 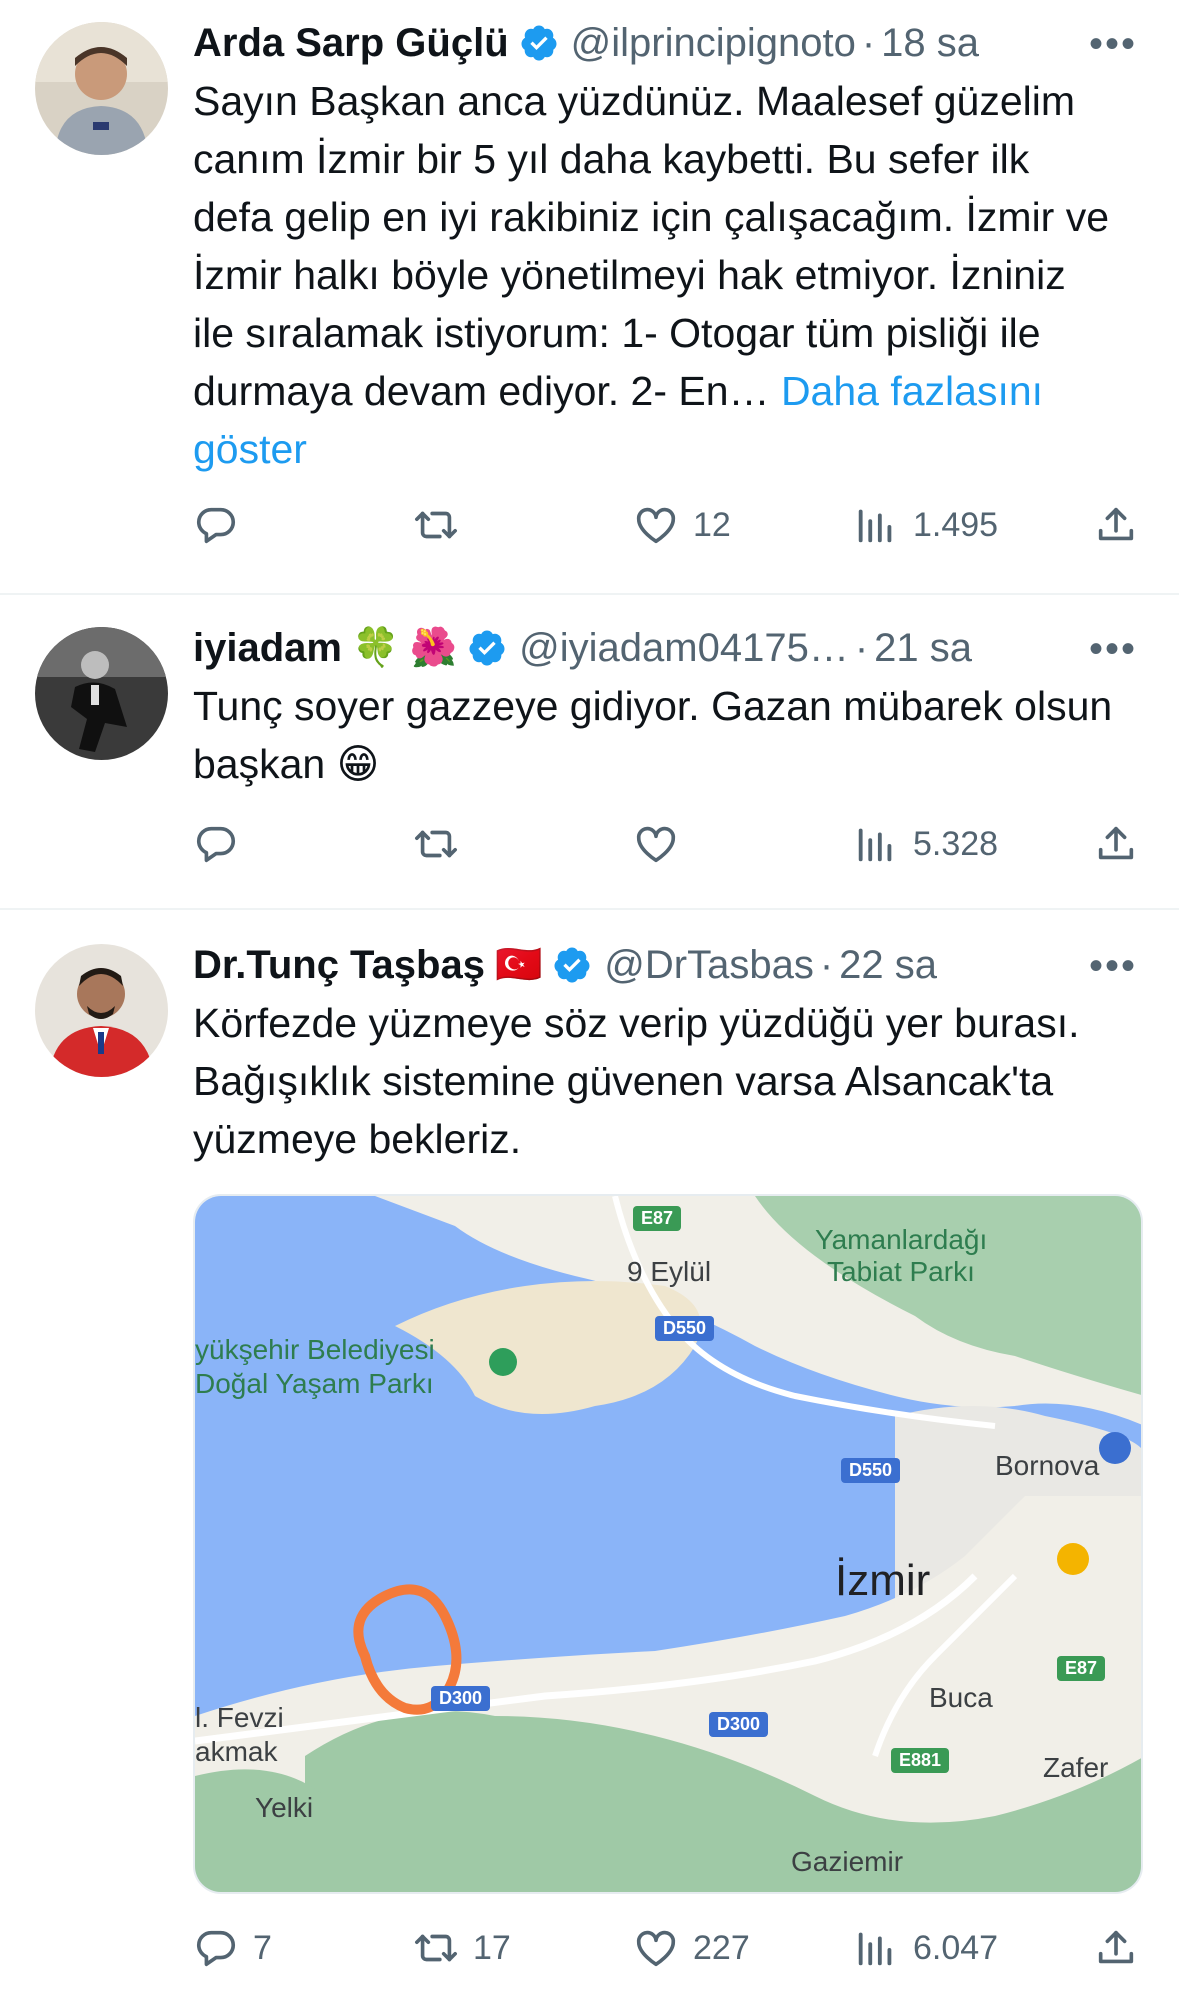 I want to click on tweet-header: Arda Sarp Güçlü @ilprincipignoto · 18 sa, so click(x=586, y=43).